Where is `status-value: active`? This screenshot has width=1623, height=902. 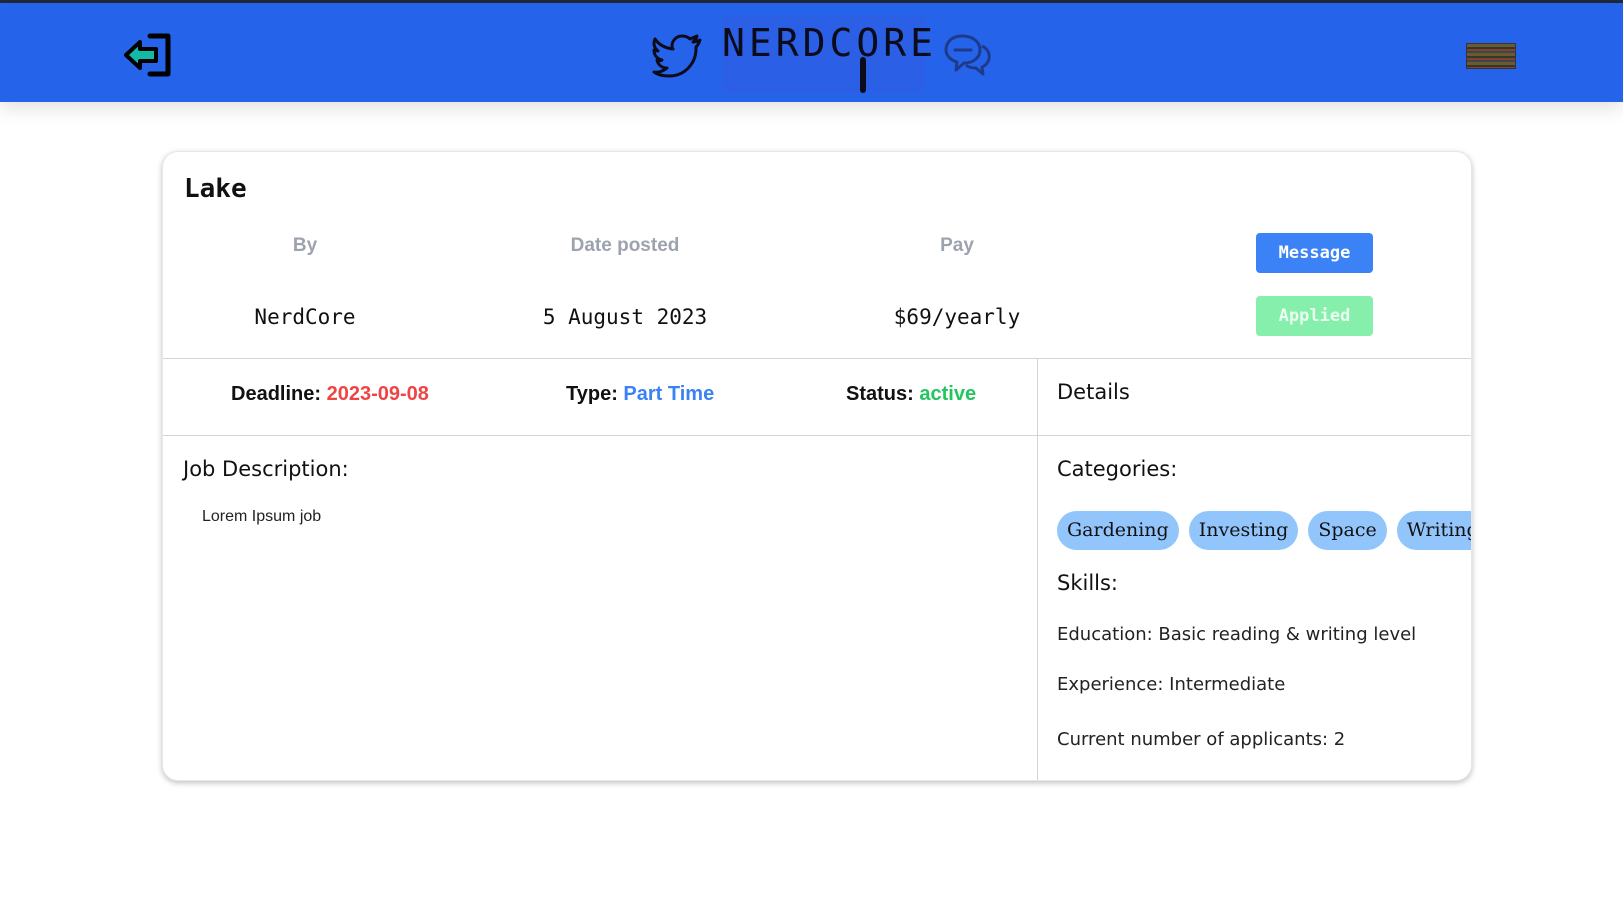
status-value: active is located at coordinates (948, 394).